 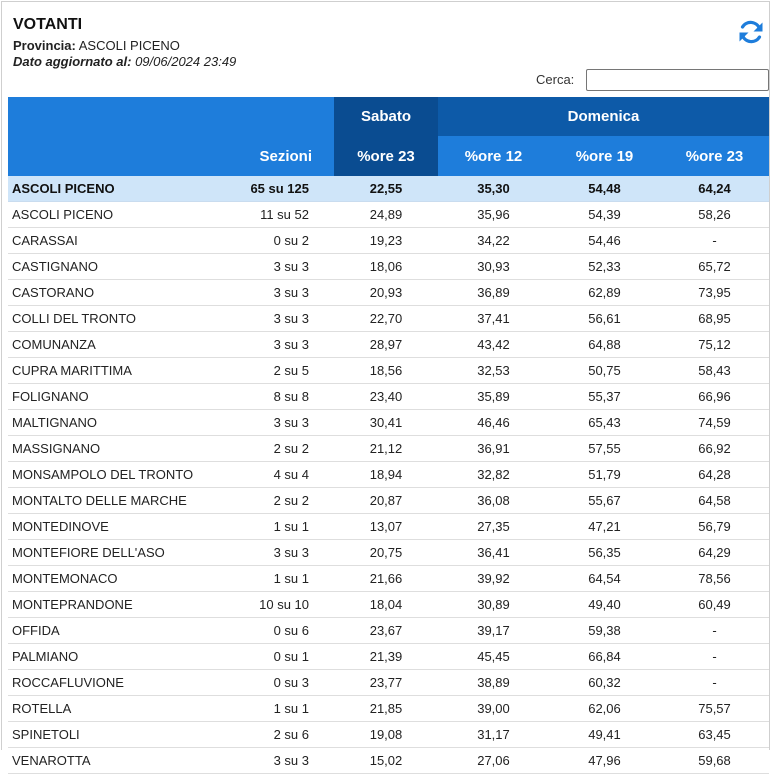 I want to click on cell-dom-ore19: 60,32, so click(x=604, y=682).